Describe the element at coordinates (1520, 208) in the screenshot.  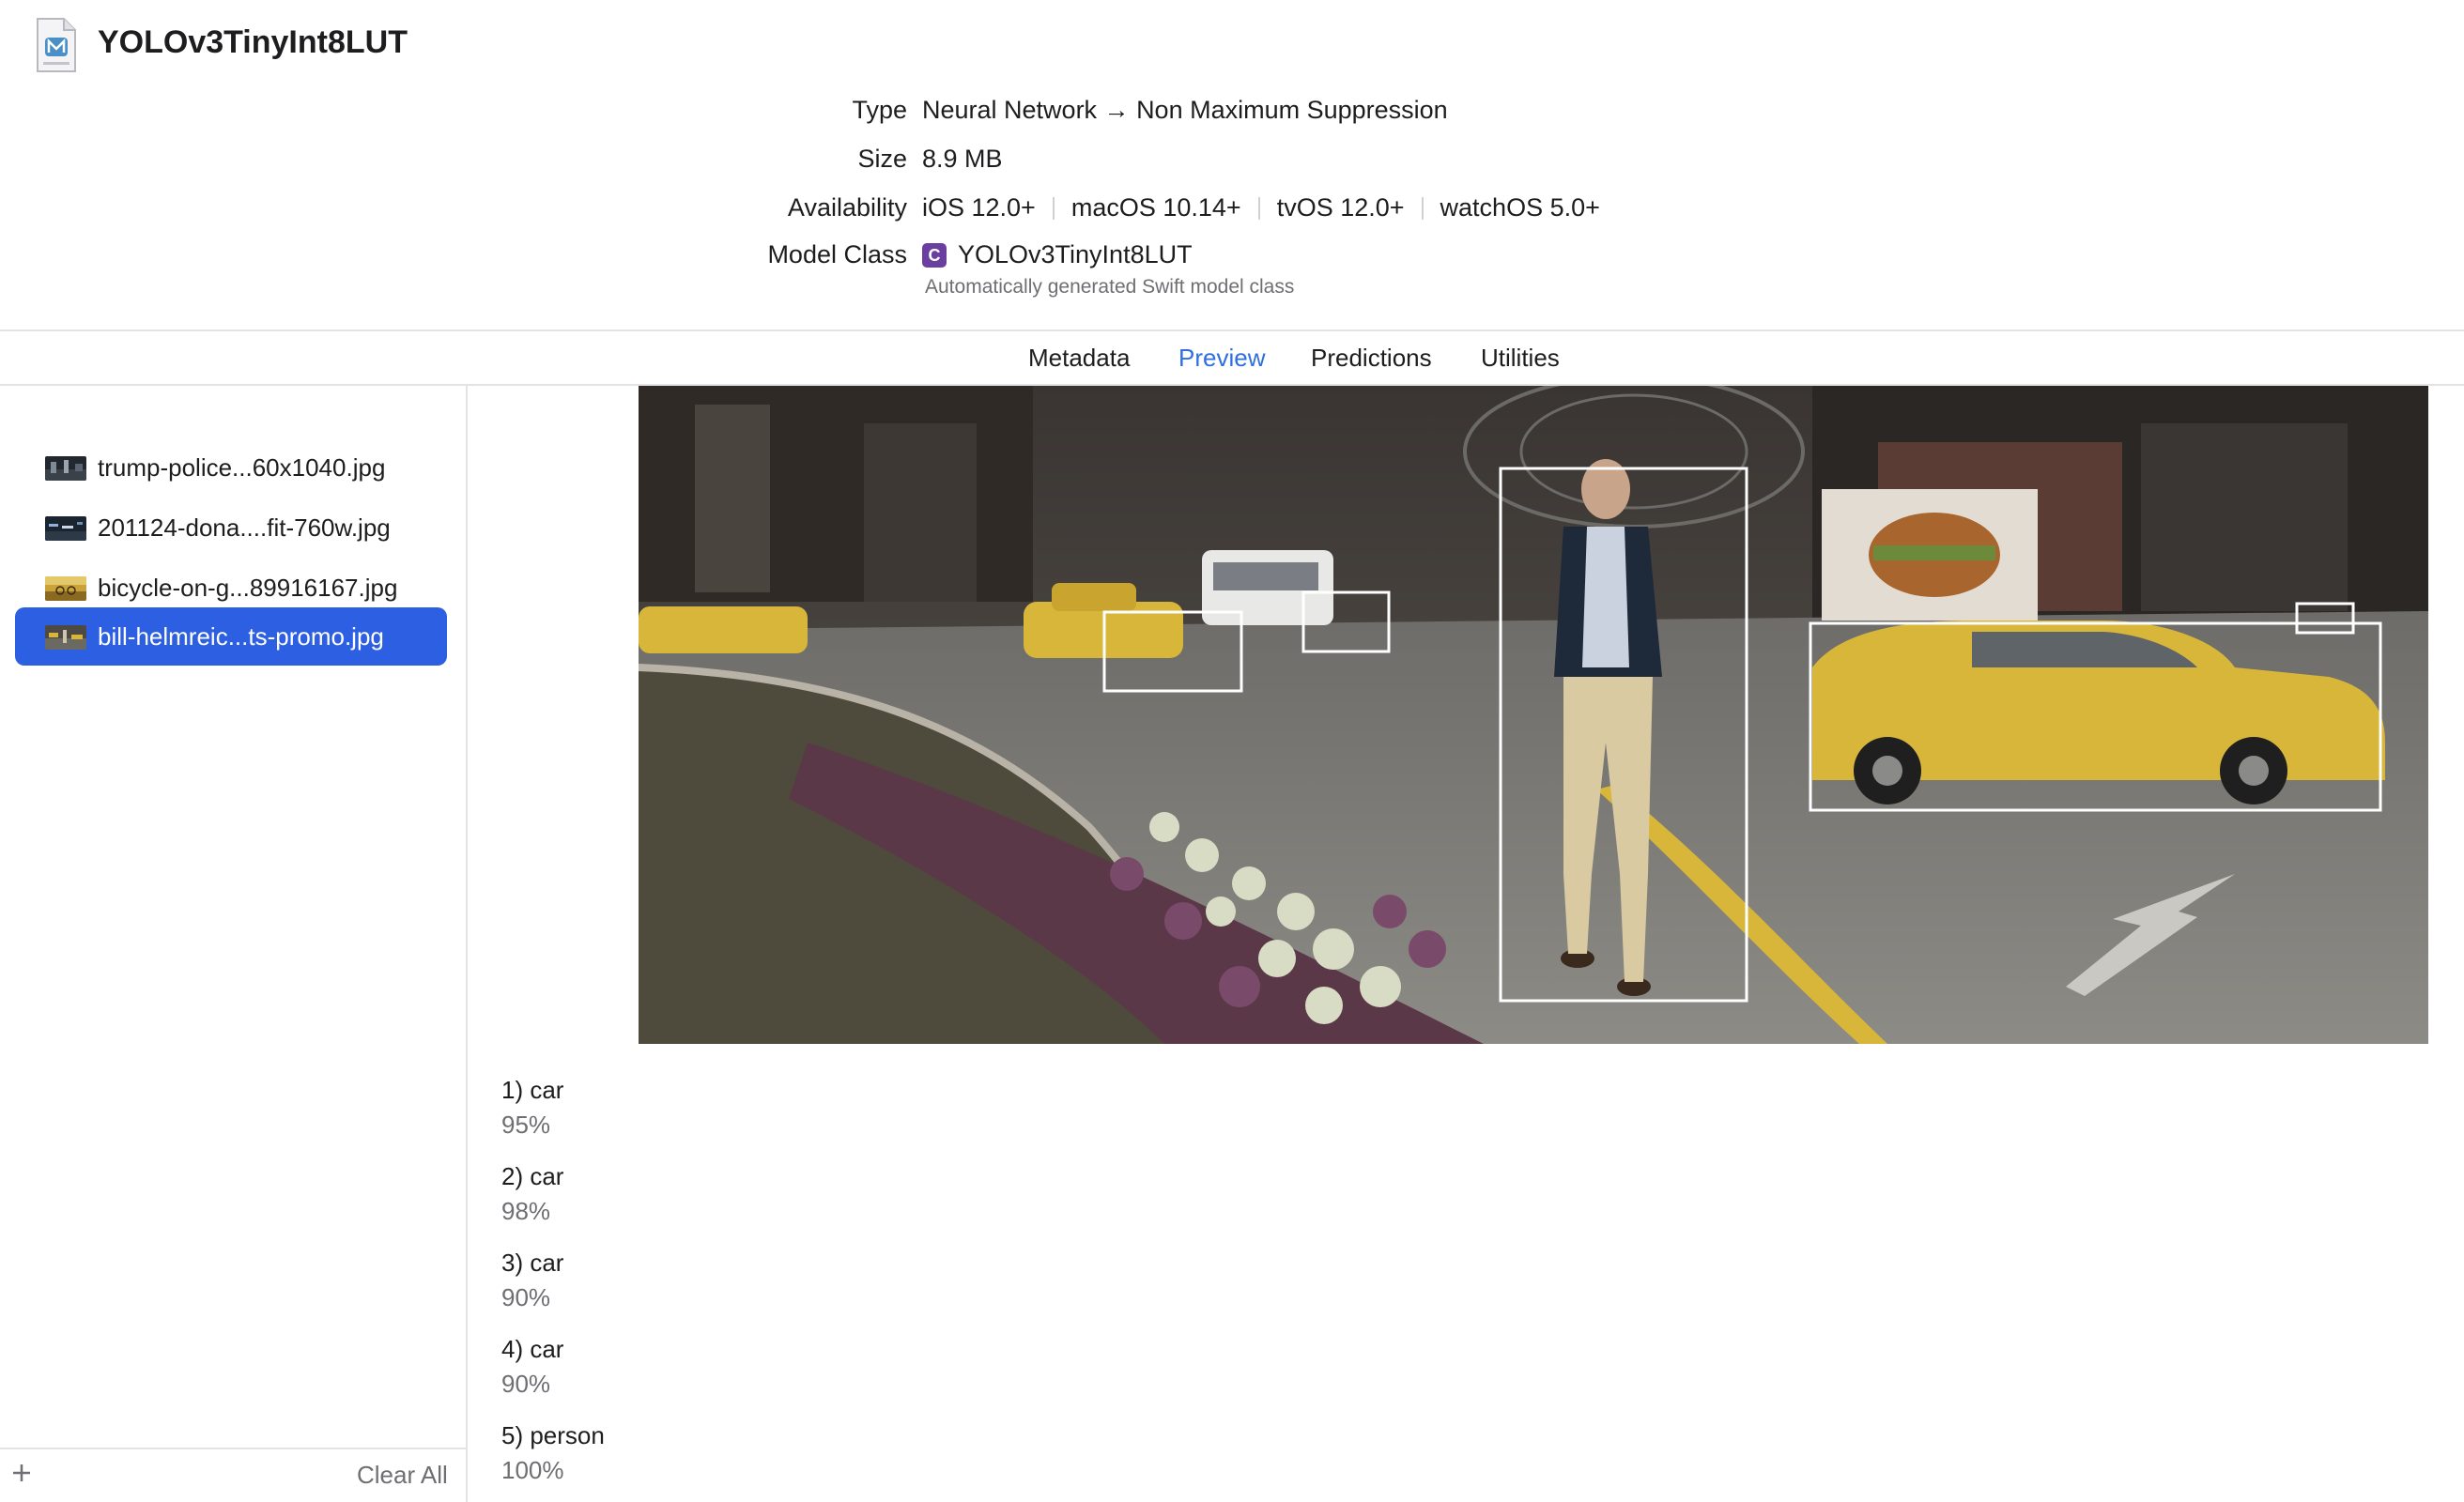
I see `availability-watchos: watchOS 5.0+` at that location.